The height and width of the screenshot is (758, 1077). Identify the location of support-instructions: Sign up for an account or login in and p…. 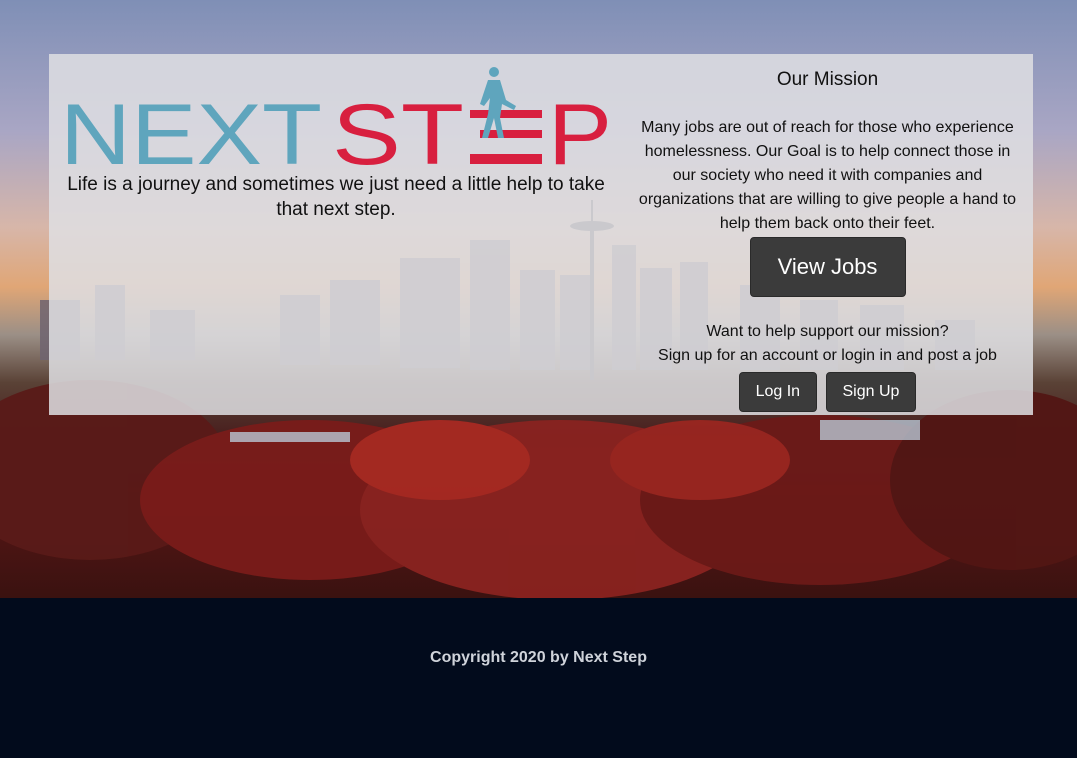
(827, 355).